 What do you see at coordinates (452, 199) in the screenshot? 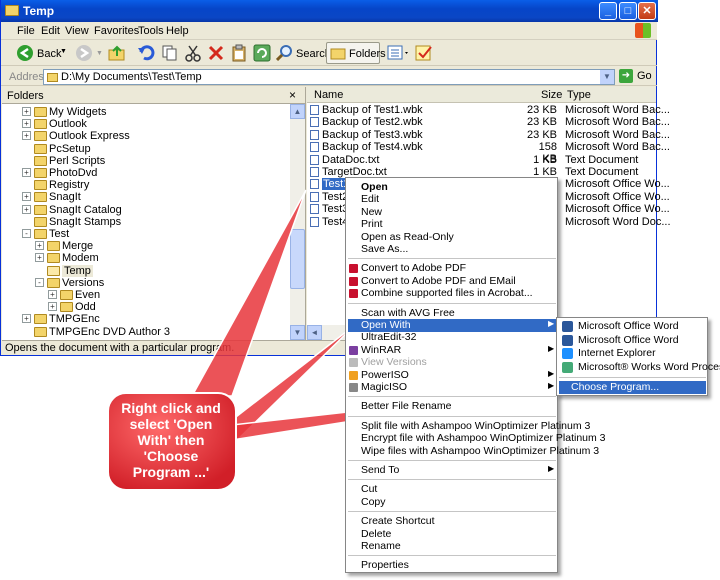
I see `menu-item-edit: Edit` at bounding box center [452, 199].